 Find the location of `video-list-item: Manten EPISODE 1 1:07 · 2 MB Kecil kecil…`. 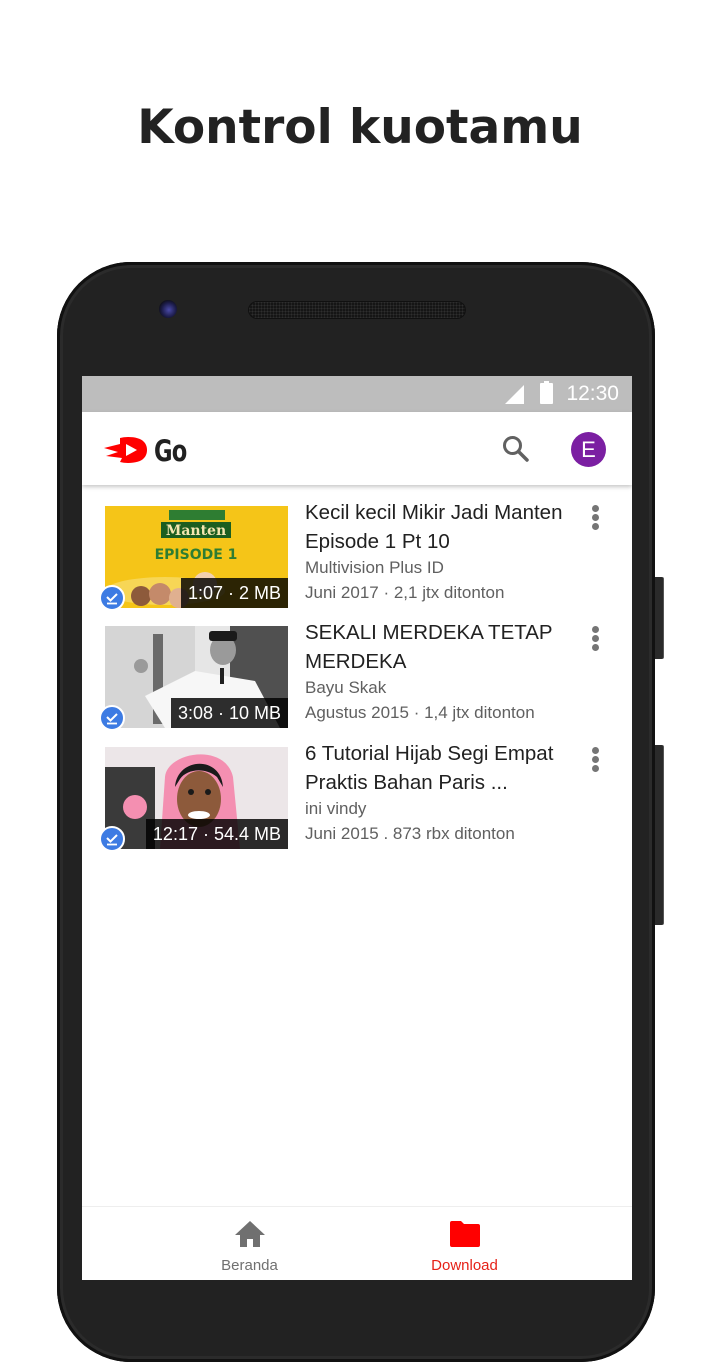

video-list-item: Manten EPISODE 1 1:07 · 2 MB Kecil kecil… is located at coordinates (357, 551).